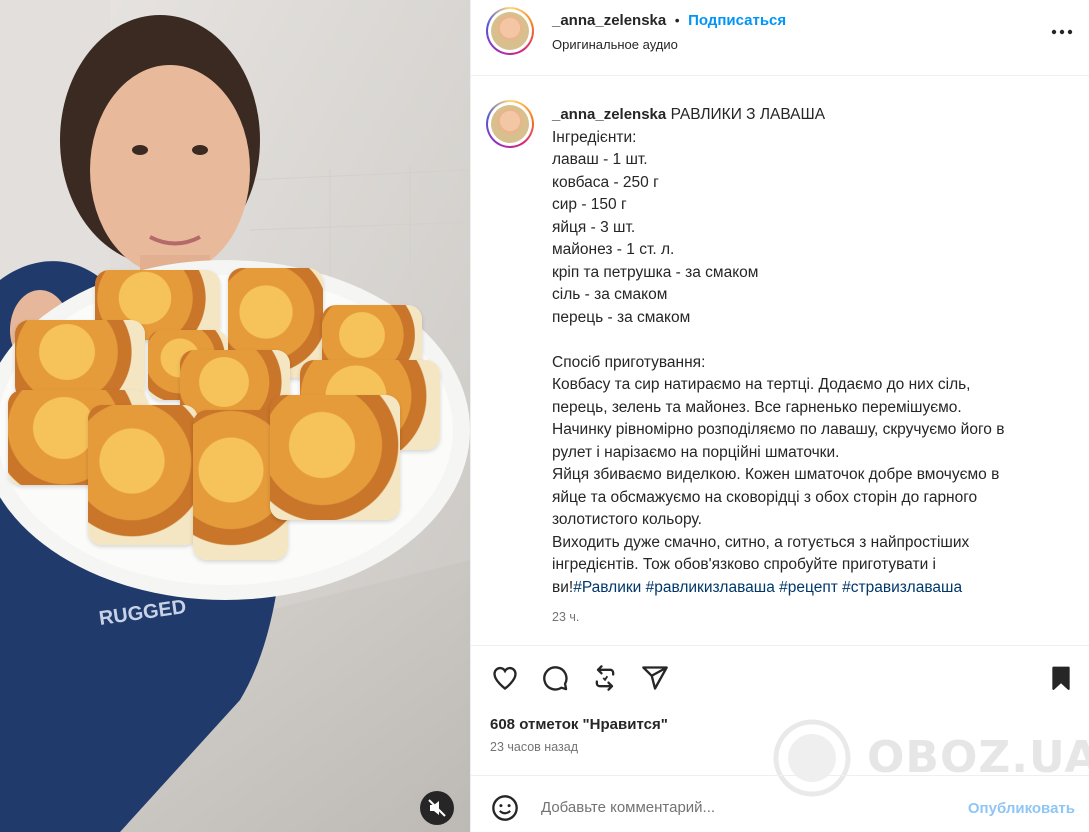 The width and height of the screenshot is (1089, 832). What do you see at coordinates (748, 114) in the screenshot?
I see `caption-title: РАВЛИКИ З ЛАВАША` at bounding box center [748, 114].